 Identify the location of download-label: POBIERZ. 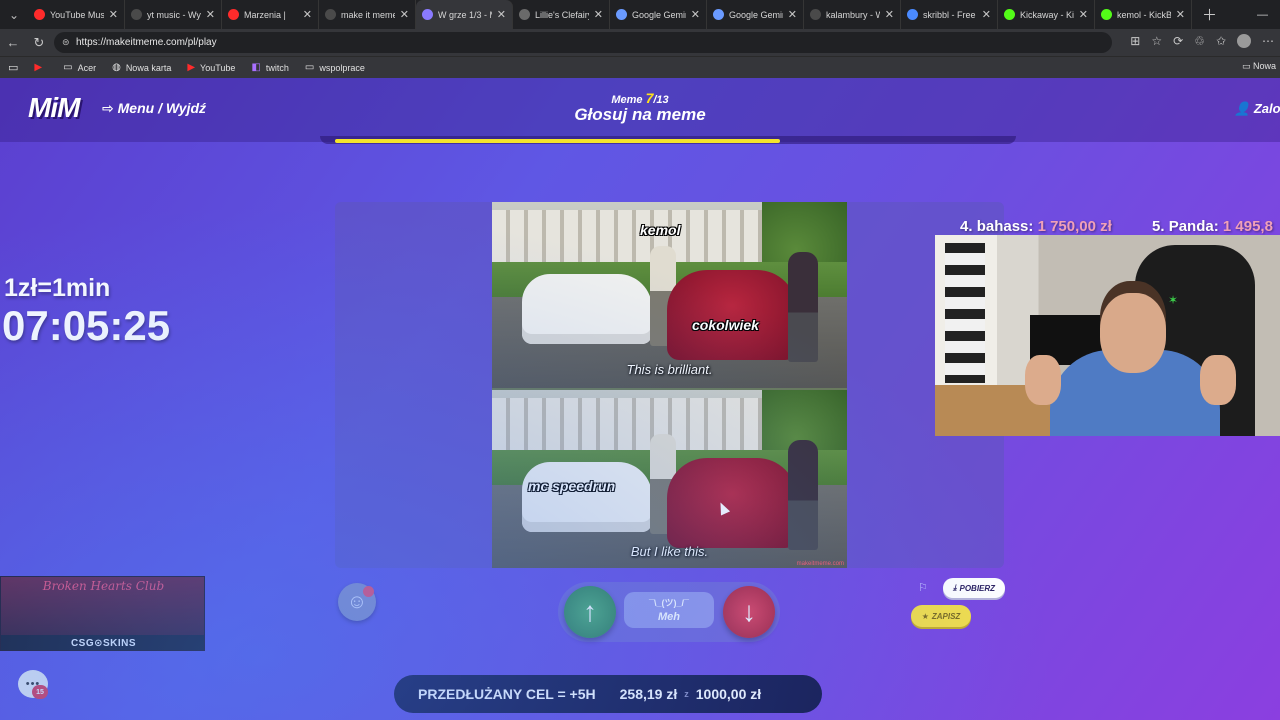
(977, 588).